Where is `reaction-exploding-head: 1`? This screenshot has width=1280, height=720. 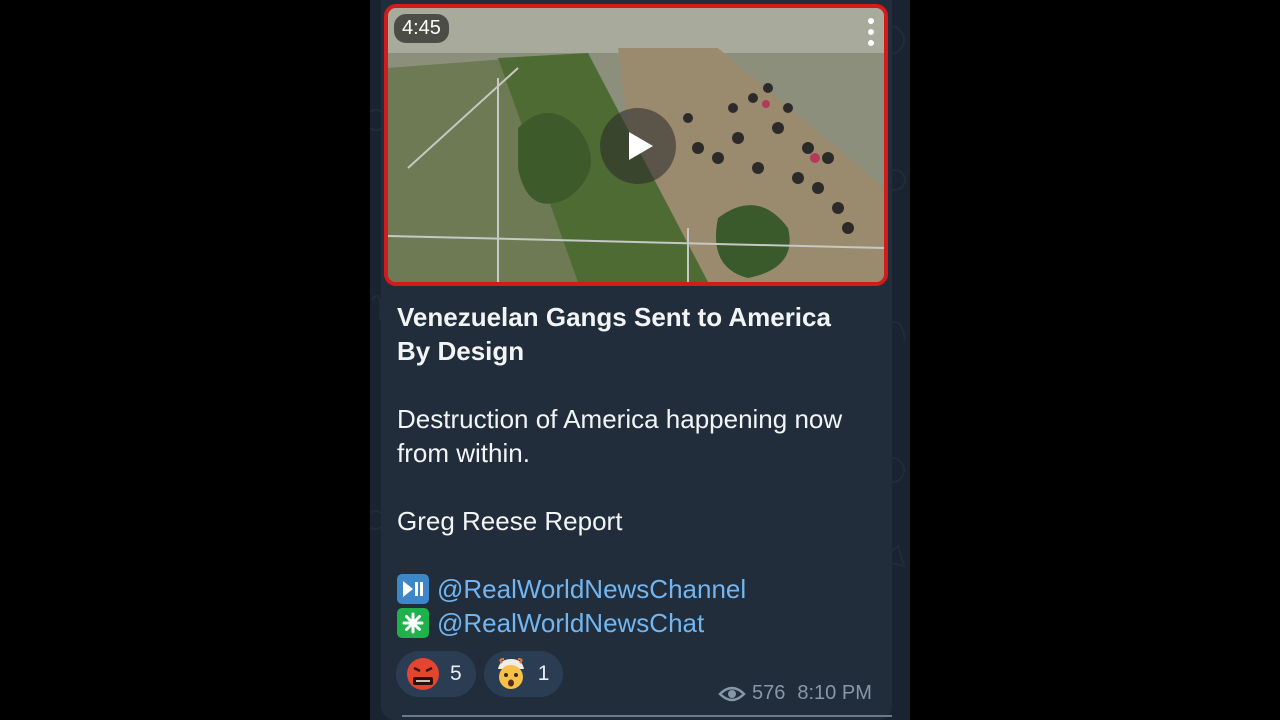
reaction-exploding-head: 1 is located at coordinates (523, 674).